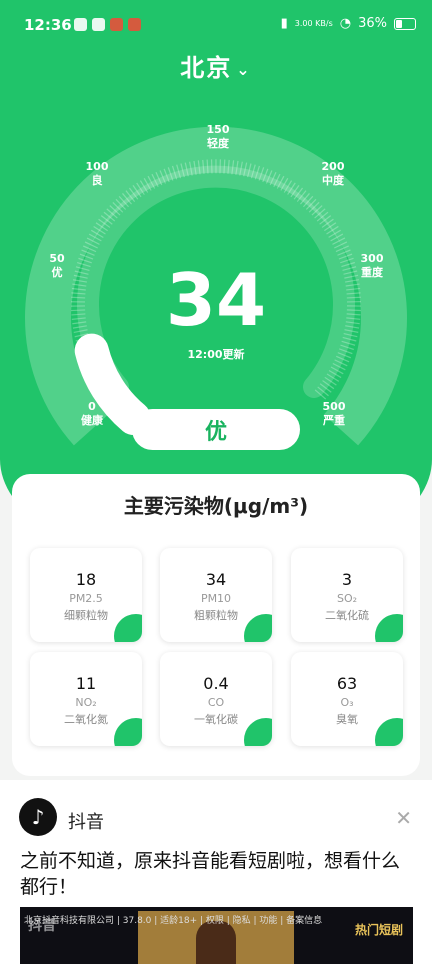 This screenshot has width=432, height=964. I want to click on gauge-label-text: 轻度, so click(218, 143).